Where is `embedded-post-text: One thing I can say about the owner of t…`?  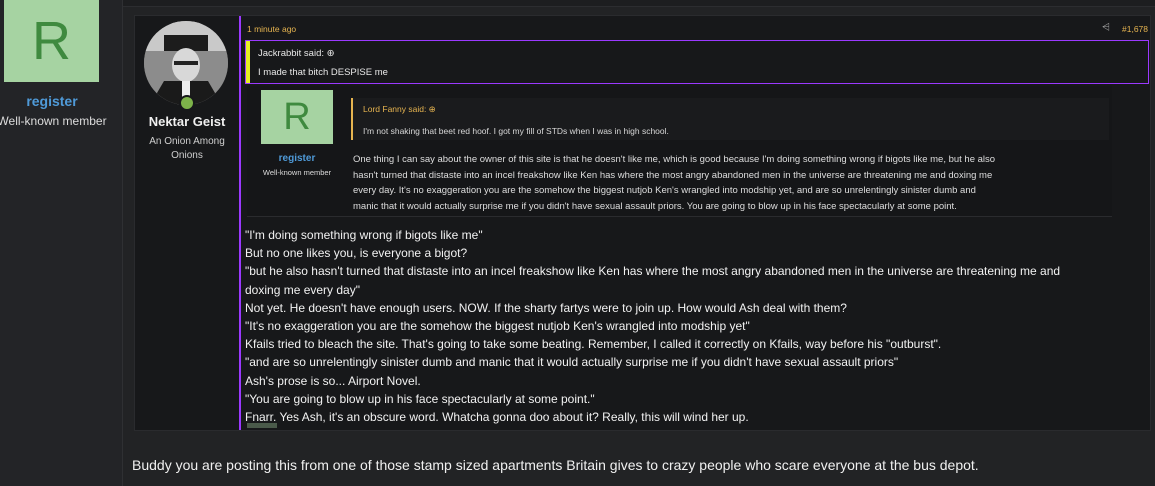 embedded-post-text: One thing I can say about the owner of t… is located at coordinates (733, 183).